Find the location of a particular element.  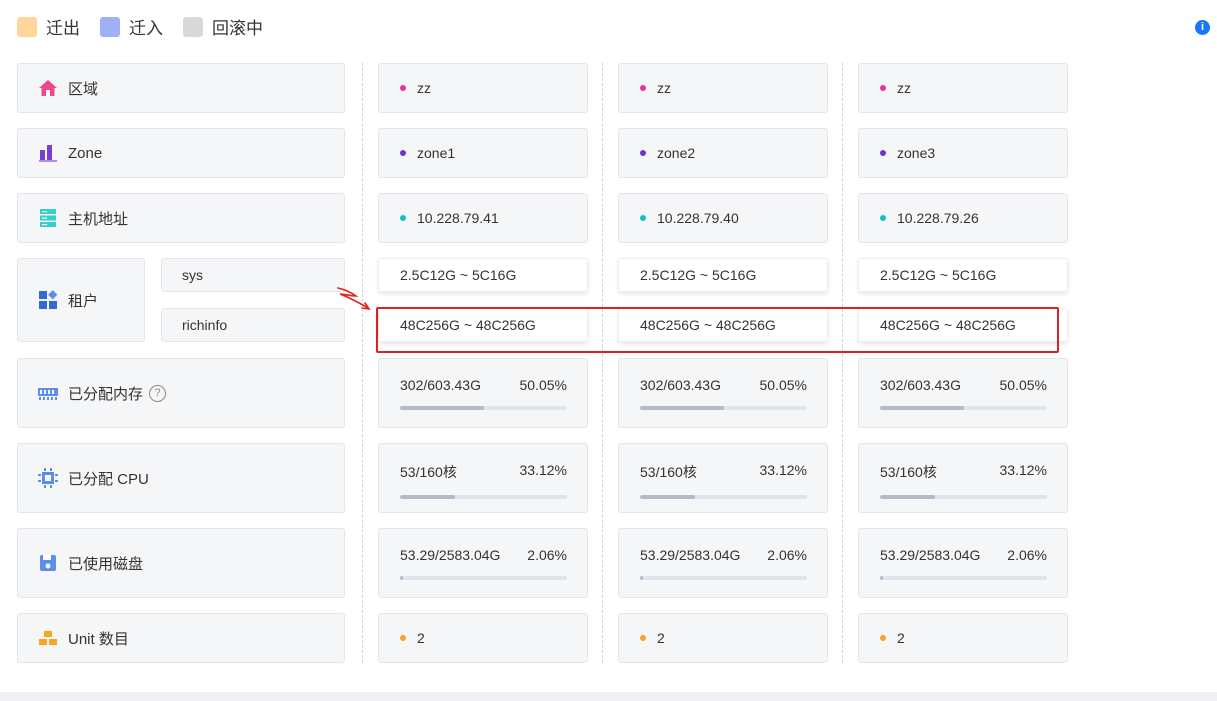

cpu-progress-fill is located at coordinates (908, 497).